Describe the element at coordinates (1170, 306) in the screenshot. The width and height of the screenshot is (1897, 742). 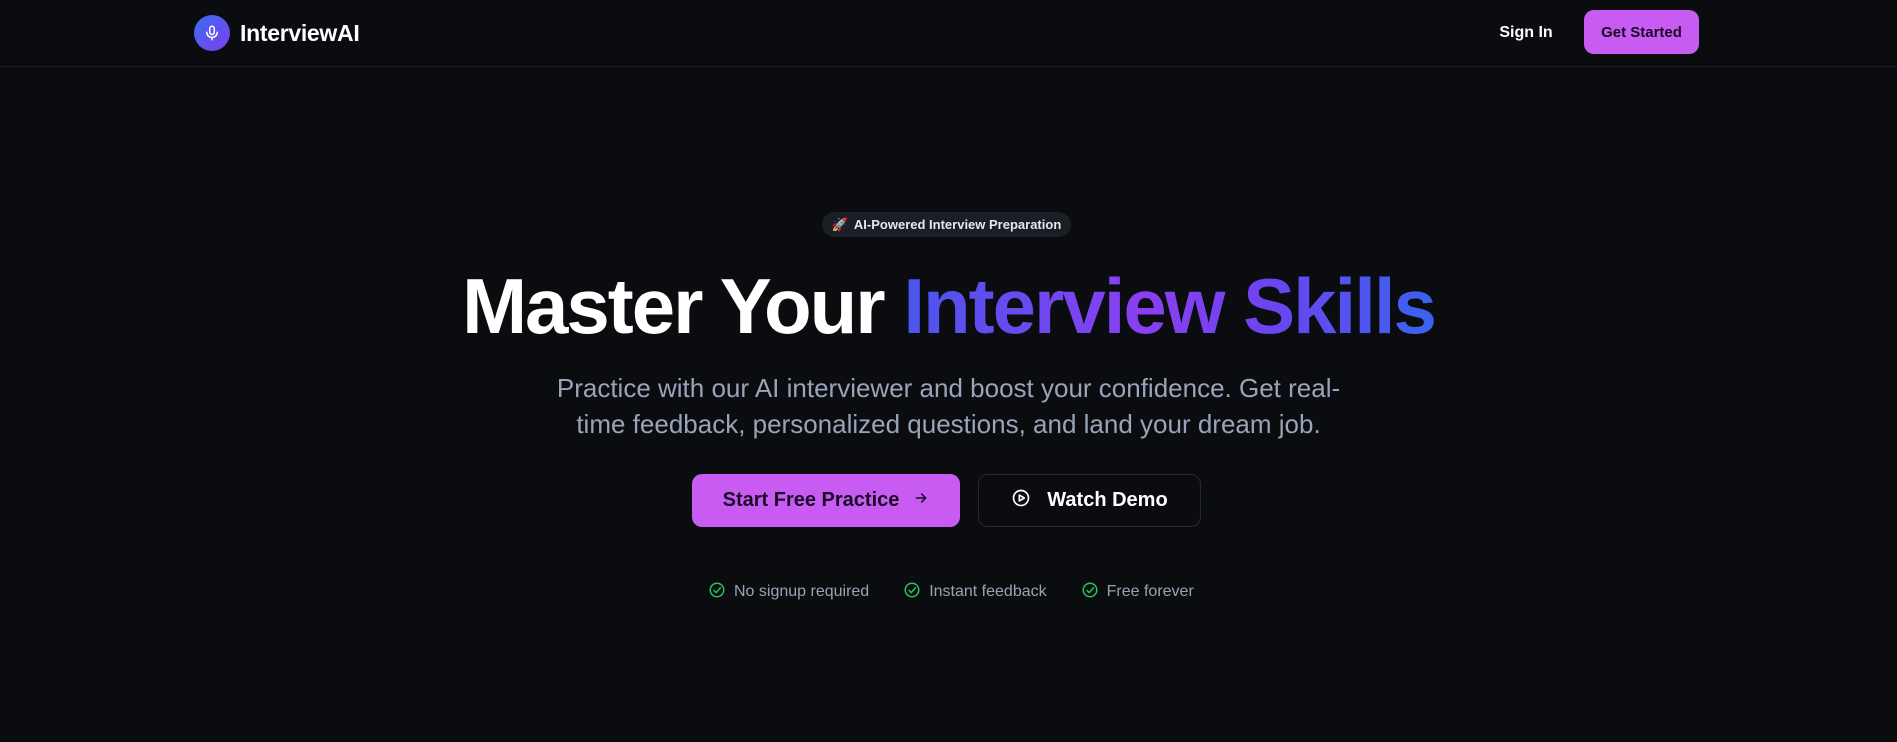
I see `headline-highlight: Interview Skills` at that location.